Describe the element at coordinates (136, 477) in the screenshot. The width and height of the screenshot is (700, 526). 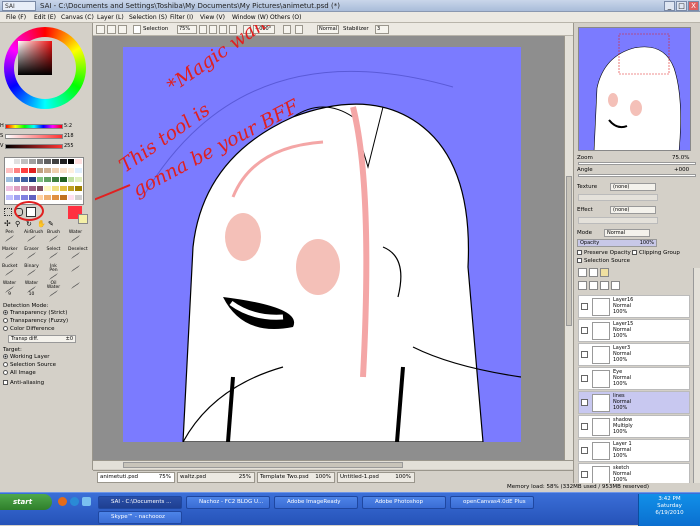
I see `tab-animetuti: animetuti.psd 75%` at that location.